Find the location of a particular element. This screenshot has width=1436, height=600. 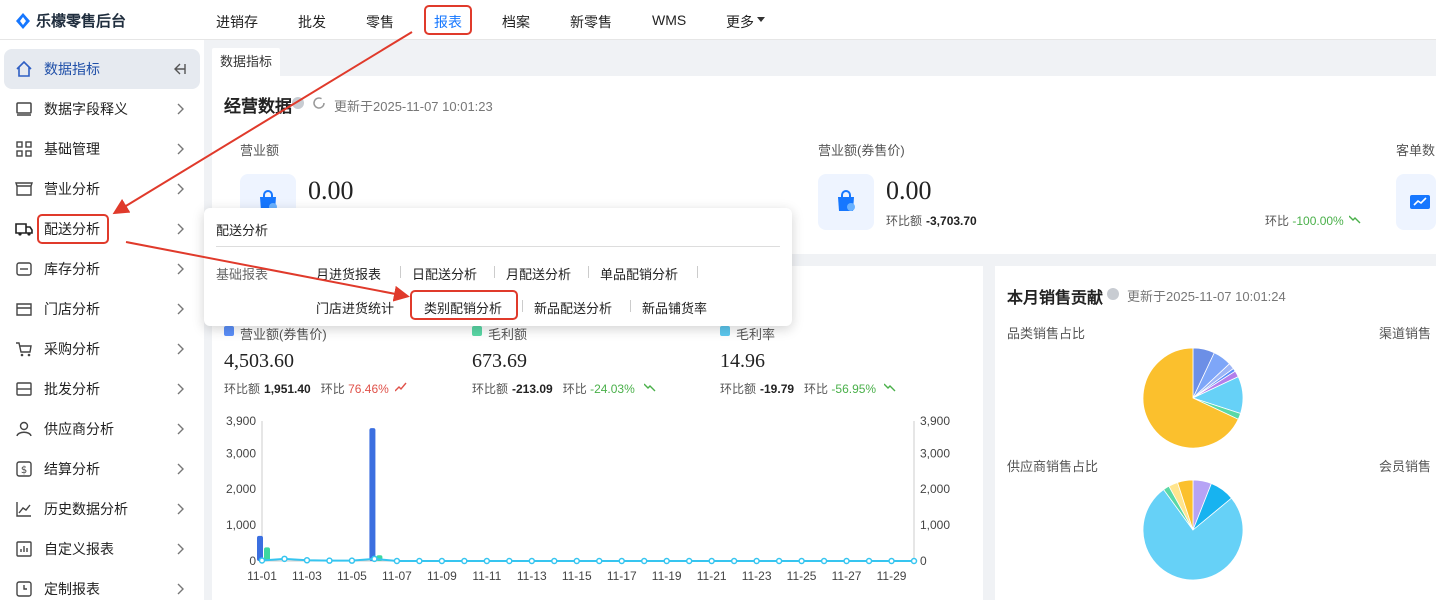

sidebar-item: 门店分析 is located at coordinates (102, 309).